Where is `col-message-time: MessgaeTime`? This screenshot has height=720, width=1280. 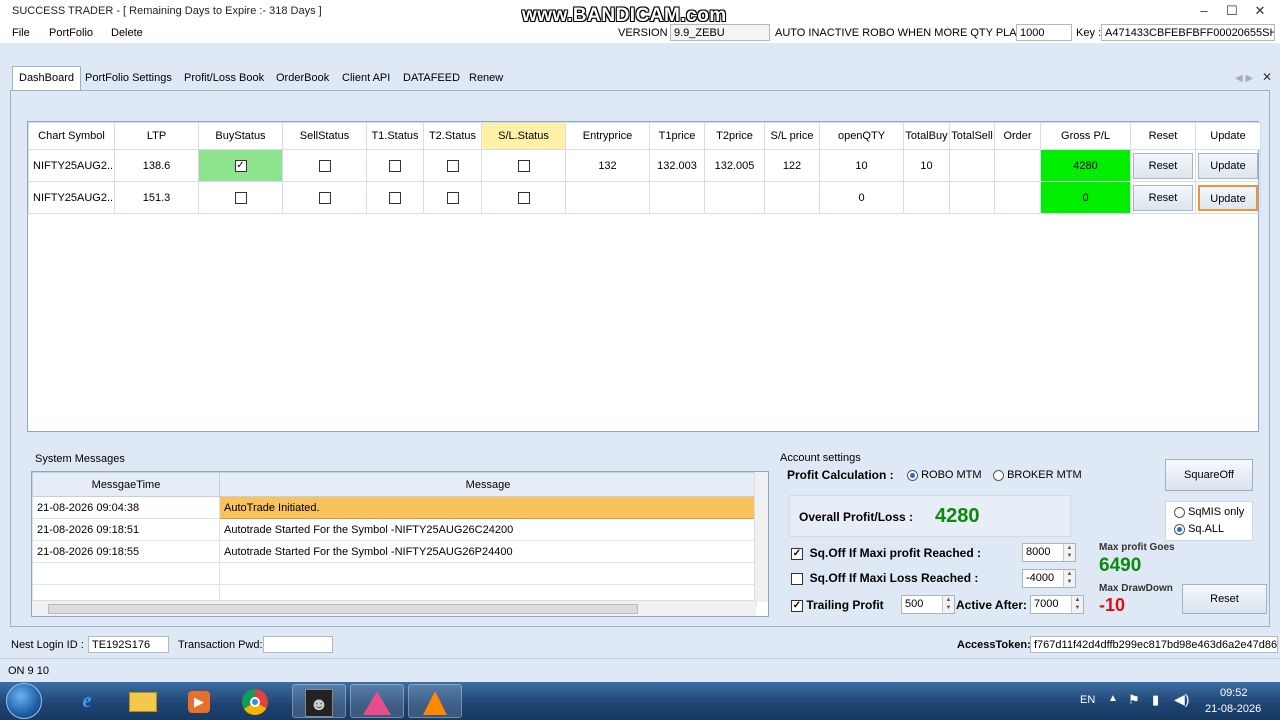
col-message-time: MessgaeTime is located at coordinates (126, 484).